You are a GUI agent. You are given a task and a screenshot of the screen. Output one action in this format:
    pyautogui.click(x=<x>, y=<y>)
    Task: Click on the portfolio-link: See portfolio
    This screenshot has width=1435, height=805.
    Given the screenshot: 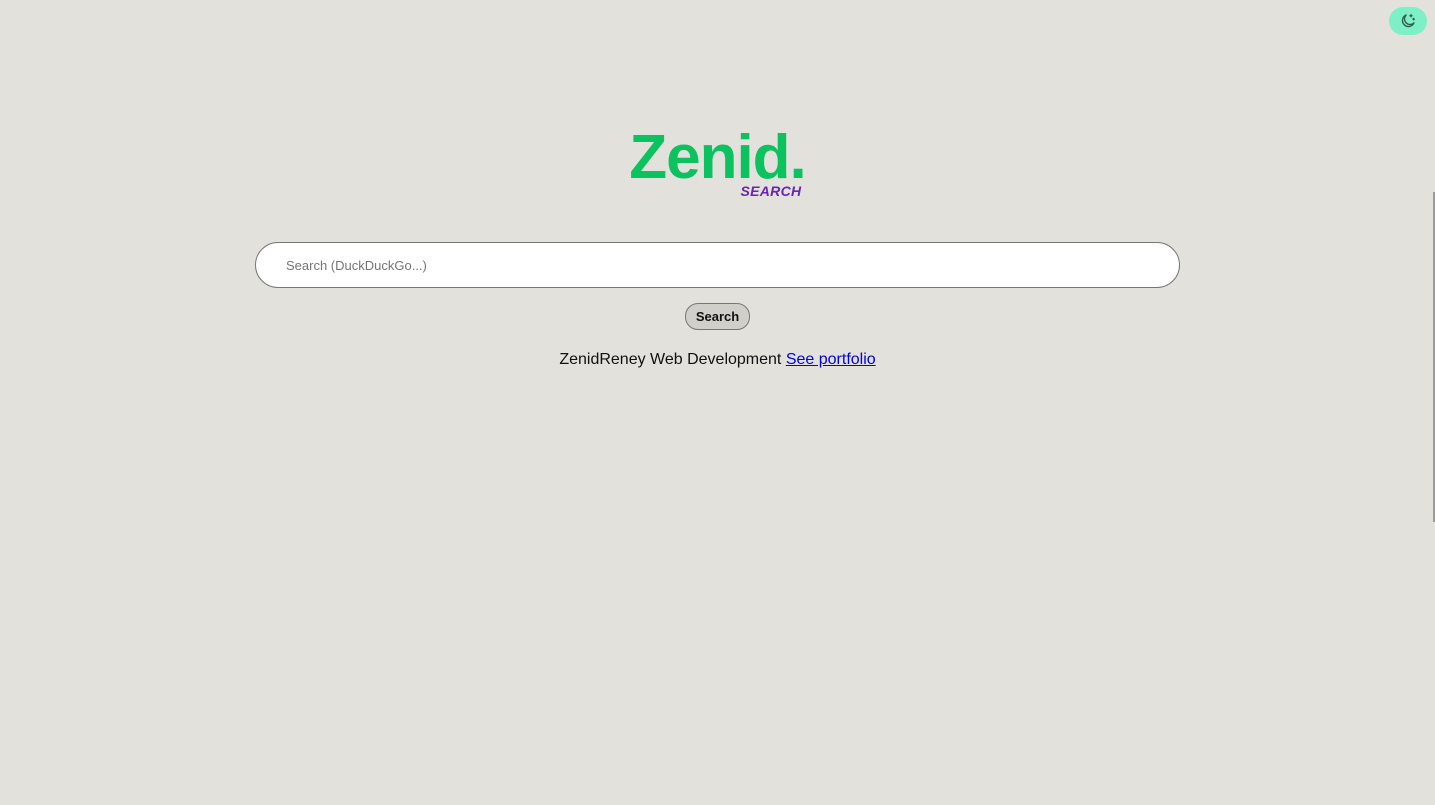 What is the action you would take?
    pyautogui.click(x=831, y=359)
    